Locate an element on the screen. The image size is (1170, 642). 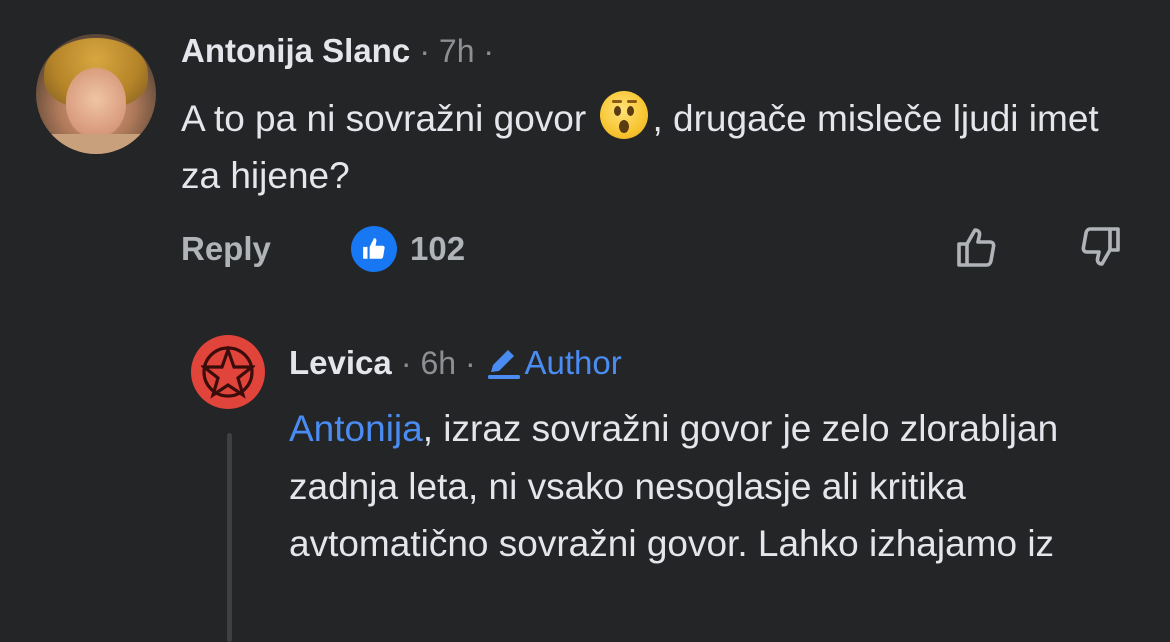
like-reaction-icon is located at coordinates (374, 249).